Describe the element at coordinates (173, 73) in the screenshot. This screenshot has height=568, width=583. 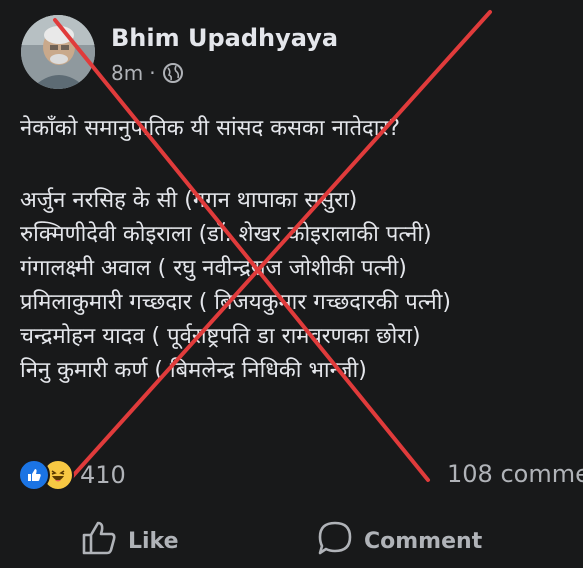
I see `globe-icon` at that location.